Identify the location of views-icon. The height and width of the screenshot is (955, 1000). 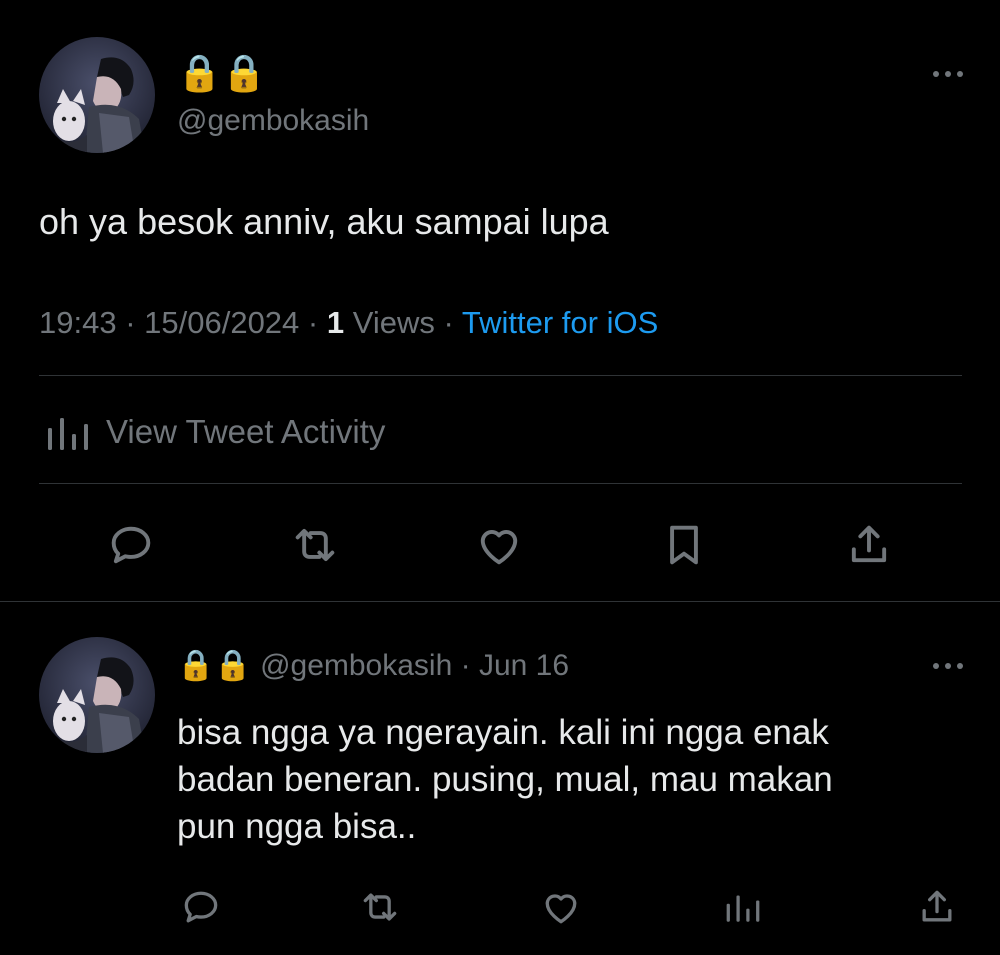
(743, 908).